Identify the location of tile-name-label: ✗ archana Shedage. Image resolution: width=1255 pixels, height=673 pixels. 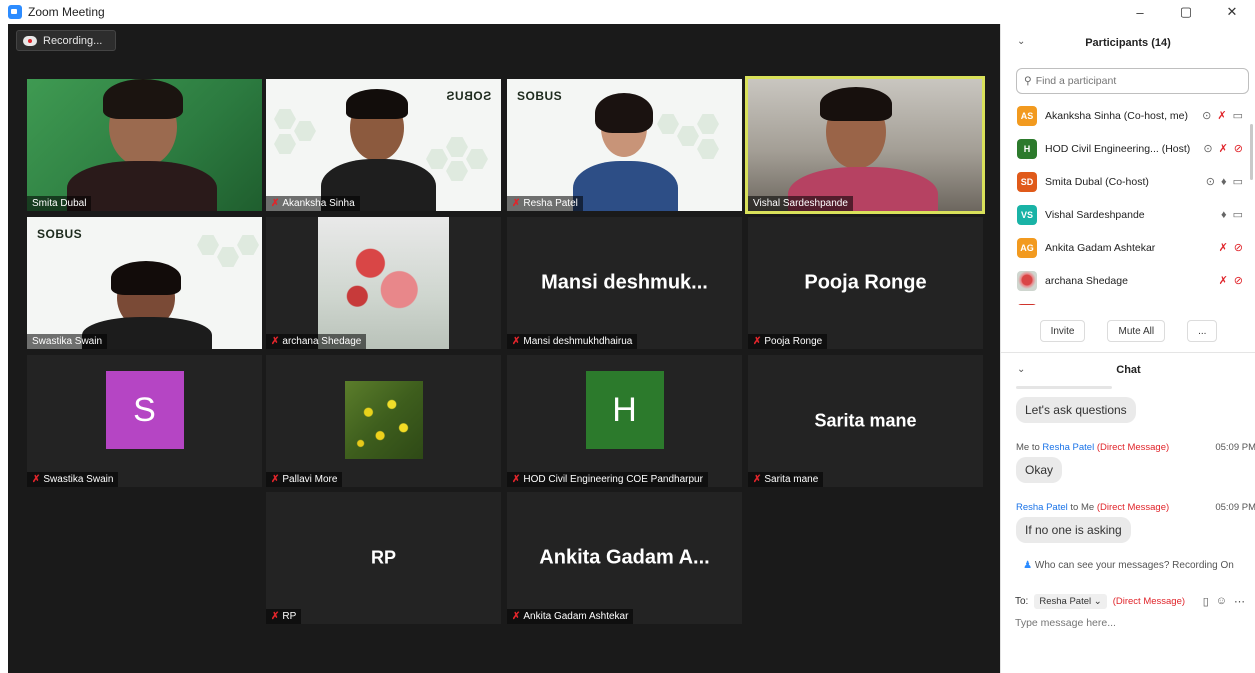
(316, 341).